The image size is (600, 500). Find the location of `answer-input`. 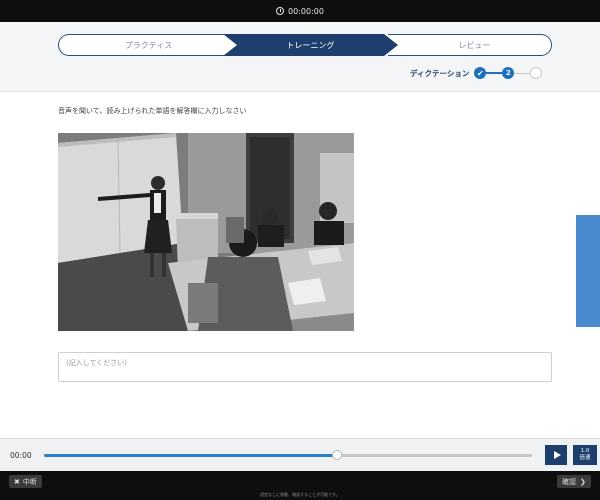

answer-input is located at coordinates (305, 367).